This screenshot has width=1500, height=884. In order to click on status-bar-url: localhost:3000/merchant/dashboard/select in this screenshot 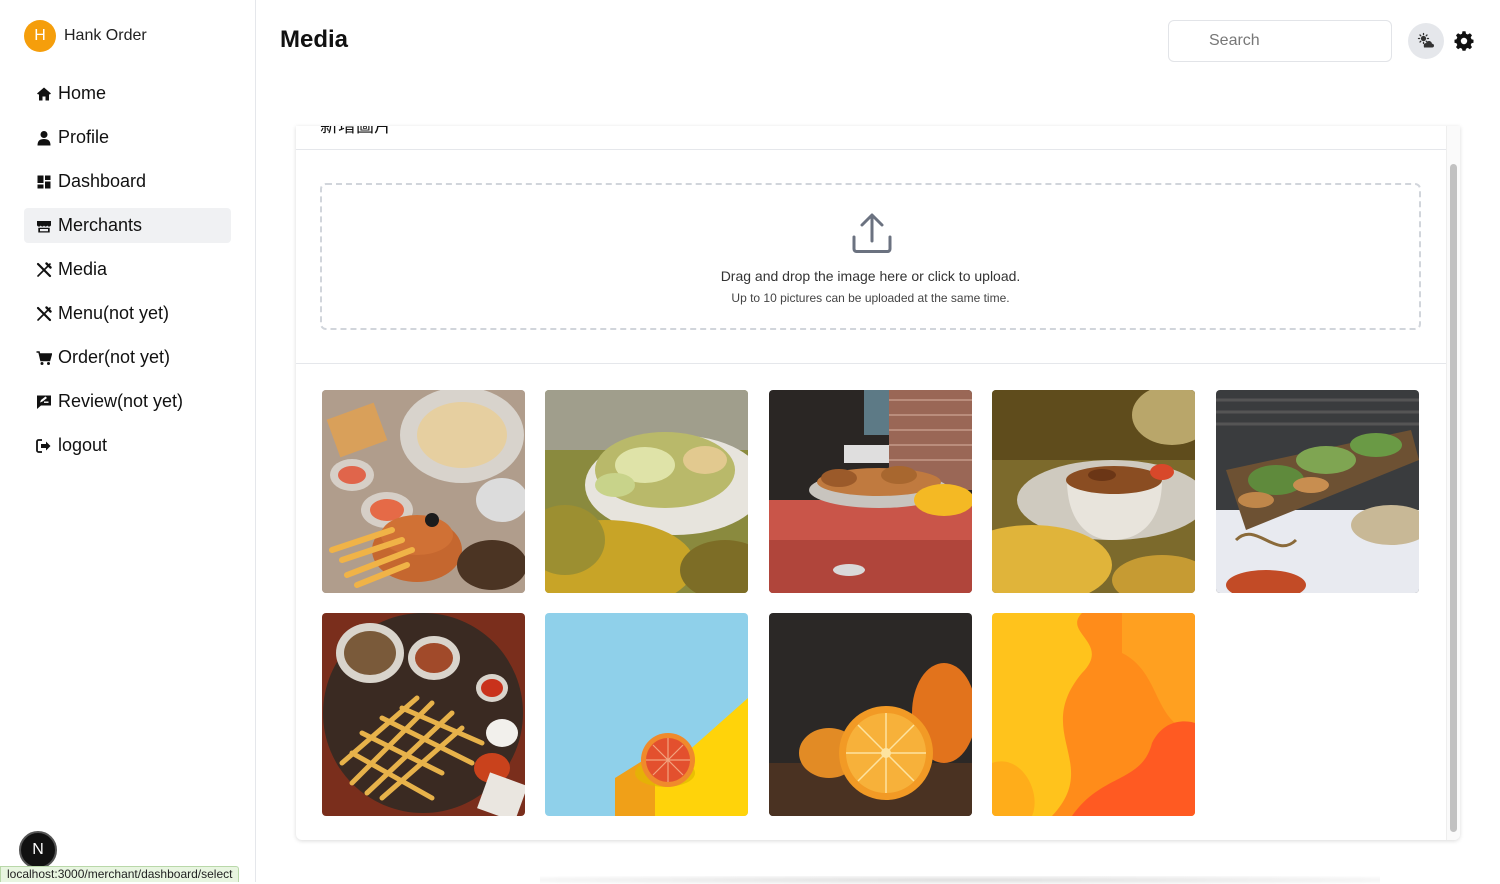, I will do `click(120, 874)`.